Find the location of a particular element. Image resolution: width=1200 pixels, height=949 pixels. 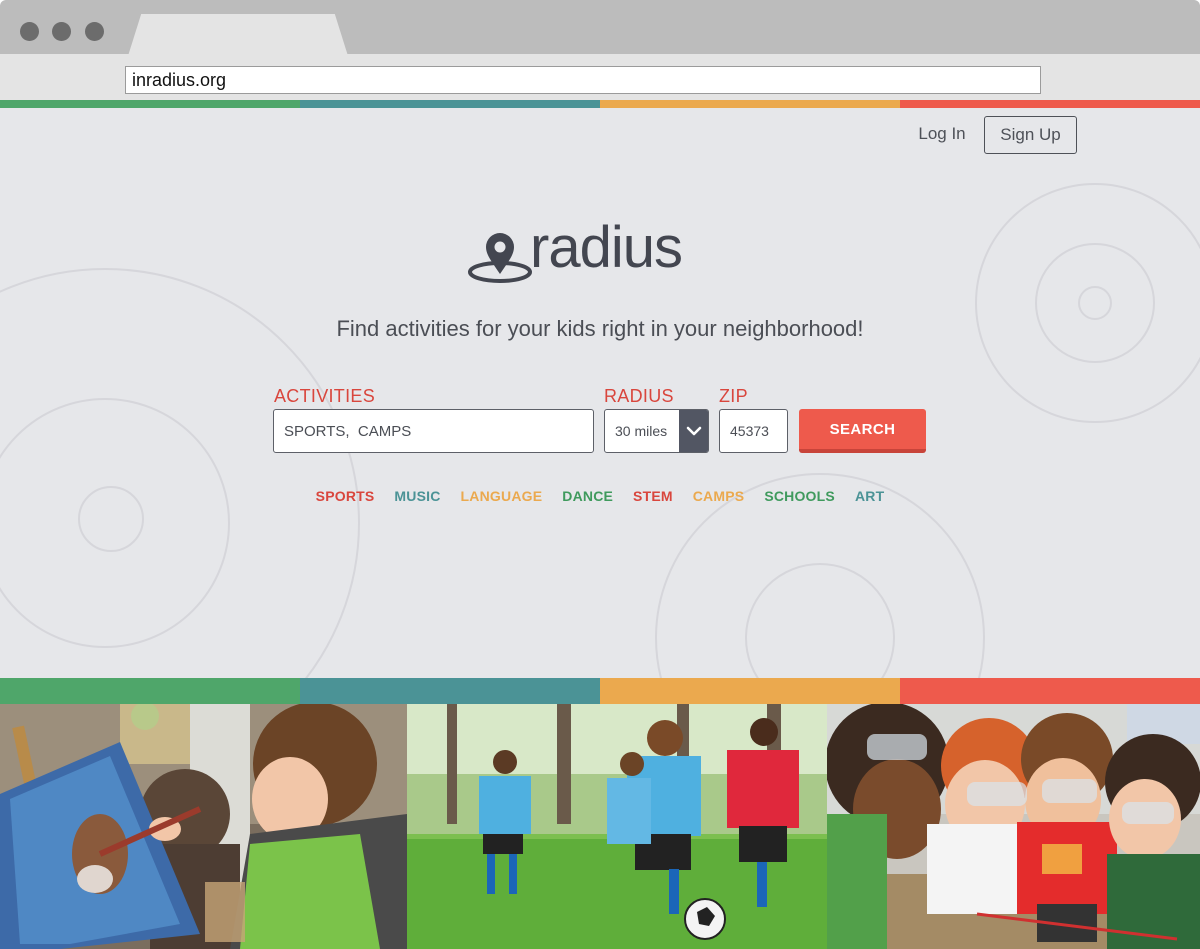

signup-button: Sign Up is located at coordinates (1030, 135).